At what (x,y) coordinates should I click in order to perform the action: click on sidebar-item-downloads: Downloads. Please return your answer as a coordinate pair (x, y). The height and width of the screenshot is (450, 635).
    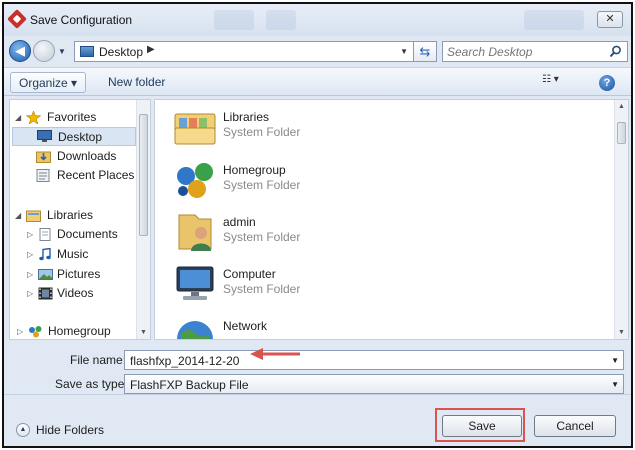
    Looking at the image, I should click on (74, 156).